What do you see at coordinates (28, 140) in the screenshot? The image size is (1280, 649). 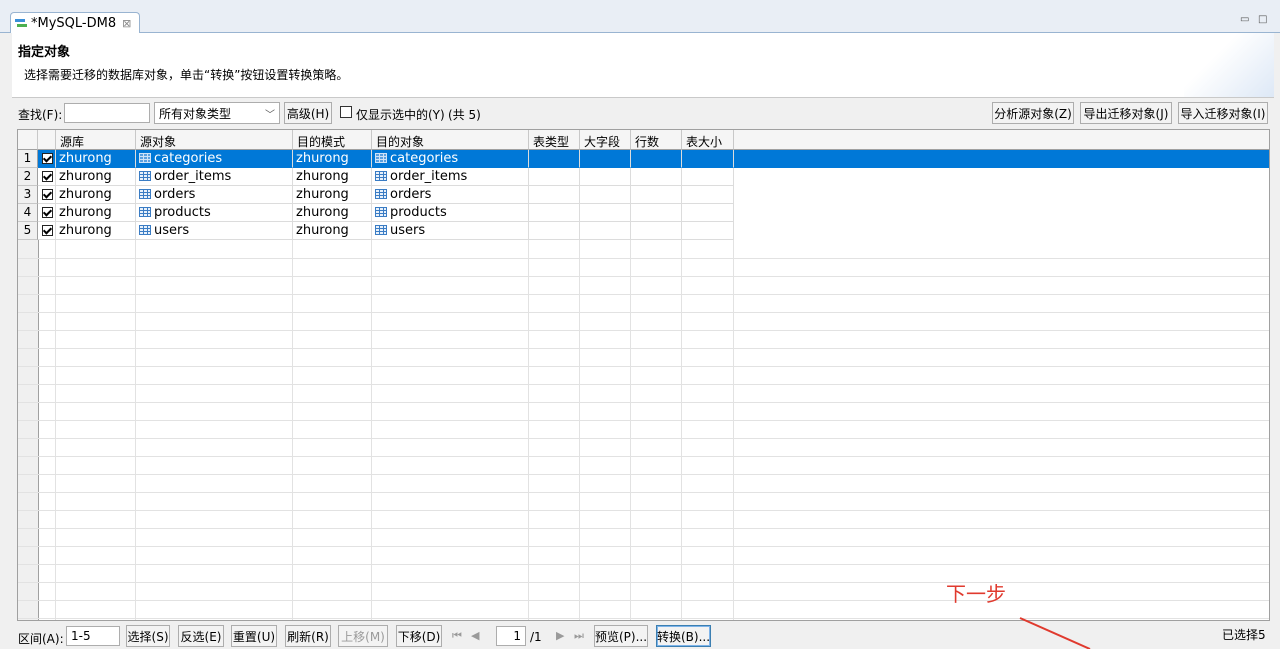 I see `header-rownum` at bounding box center [28, 140].